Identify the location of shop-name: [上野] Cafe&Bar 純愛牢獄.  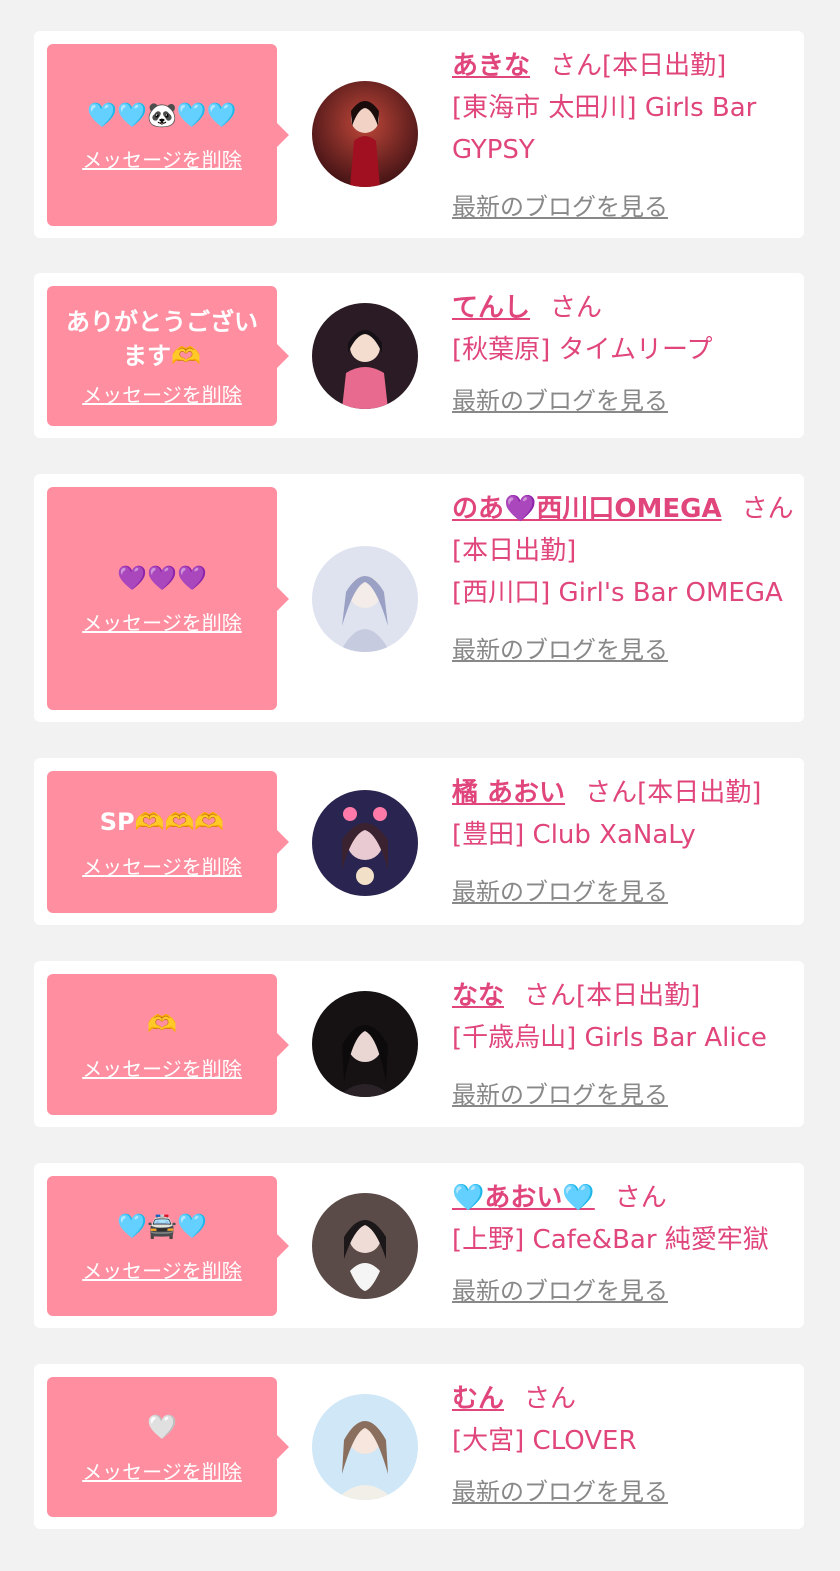
(610, 1240).